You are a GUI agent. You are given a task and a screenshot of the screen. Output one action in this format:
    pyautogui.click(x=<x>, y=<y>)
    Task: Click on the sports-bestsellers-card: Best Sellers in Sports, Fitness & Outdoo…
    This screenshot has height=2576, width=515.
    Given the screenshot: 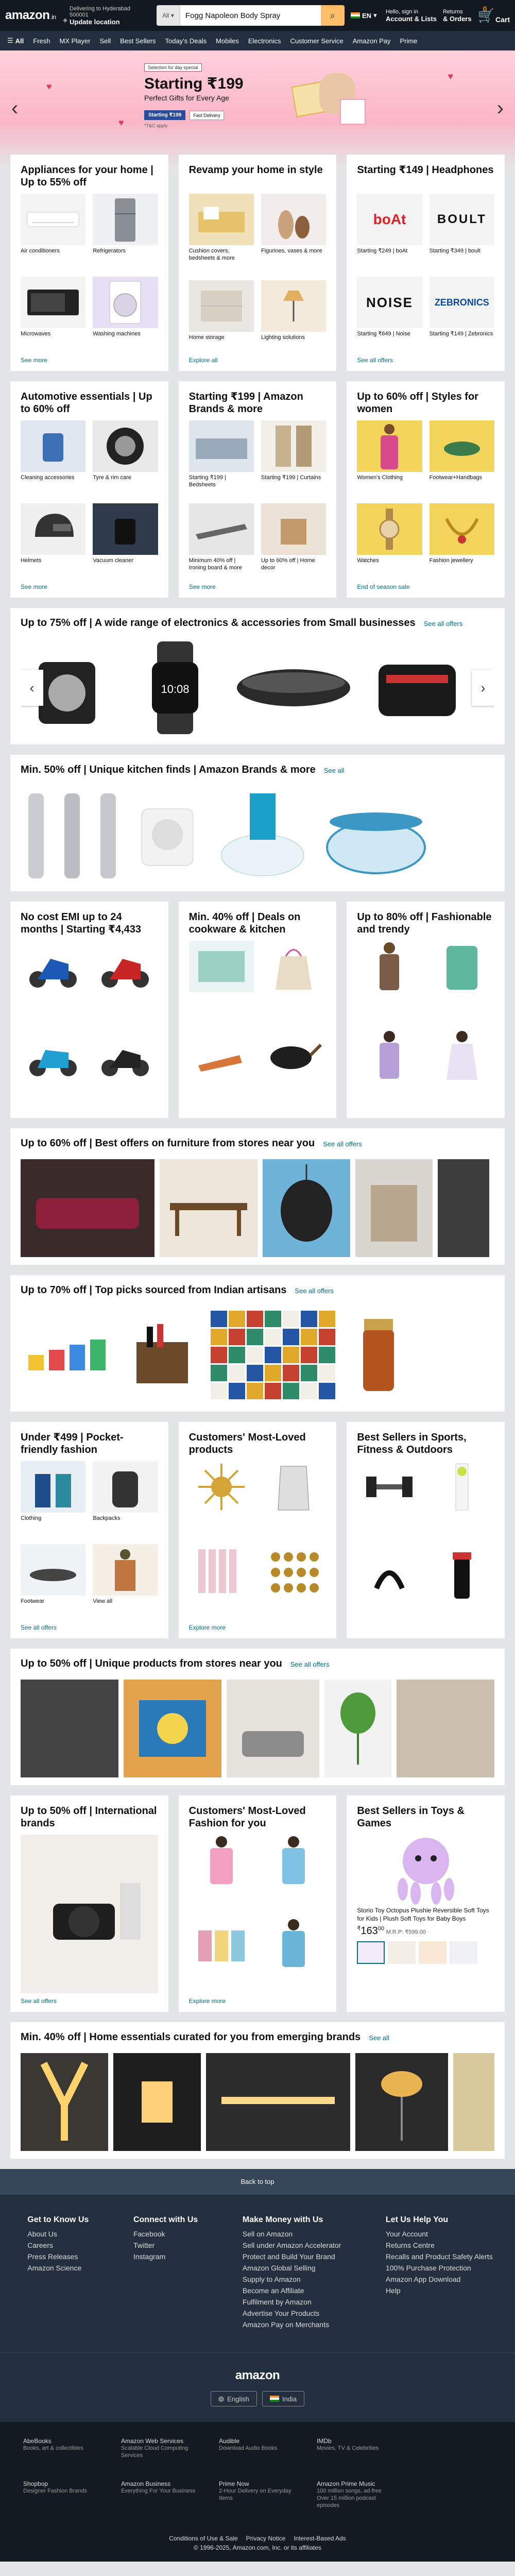 What is the action you would take?
    pyautogui.click(x=426, y=1530)
    